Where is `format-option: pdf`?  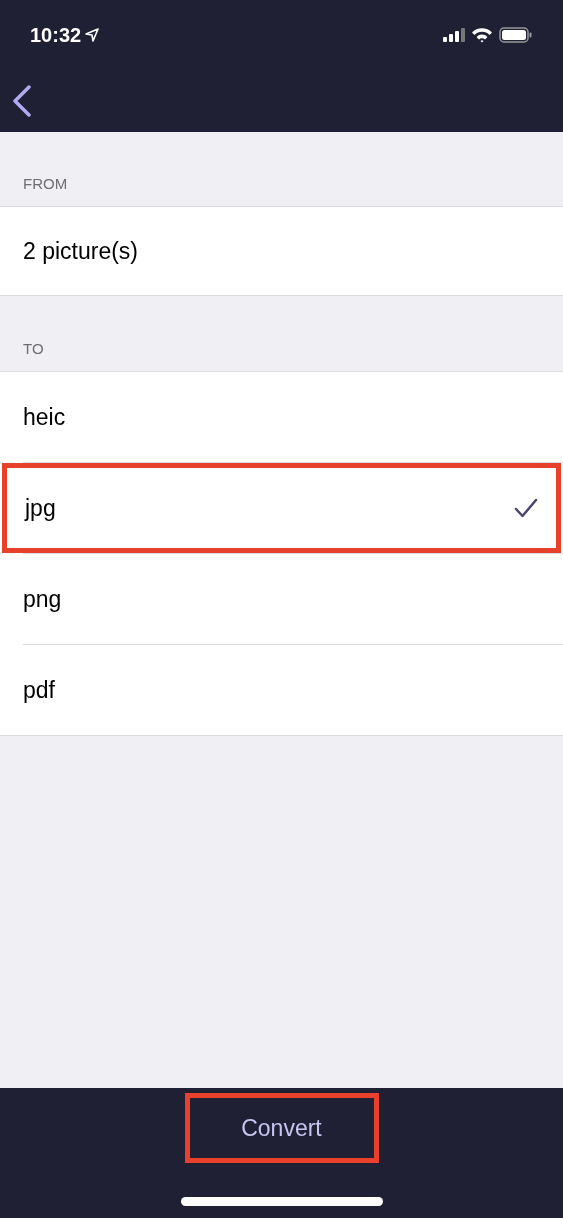
format-option: pdf is located at coordinates (281, 690).